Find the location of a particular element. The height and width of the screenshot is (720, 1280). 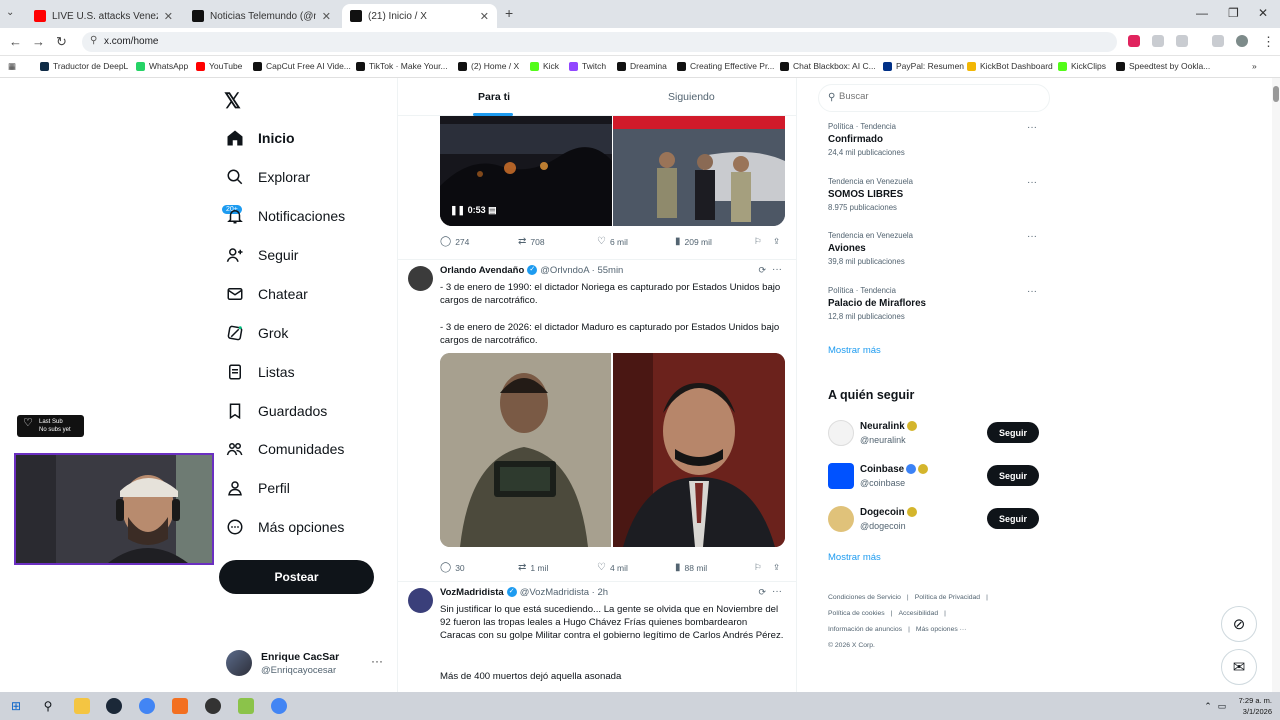

footer-link: Política de Privacidad is located at coordinates (947, 597).